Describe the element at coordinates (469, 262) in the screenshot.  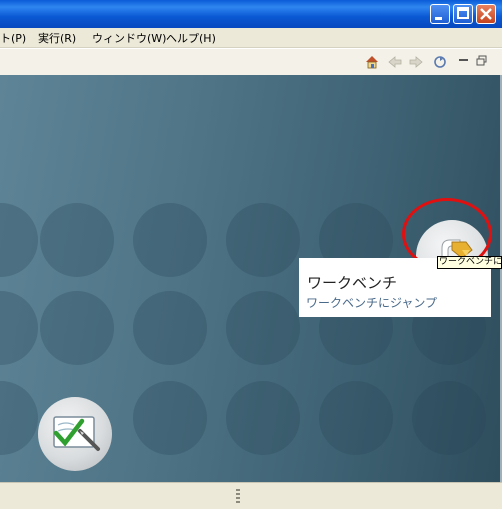
I see `workbench-tooltip: ワークベンチに` at that location.